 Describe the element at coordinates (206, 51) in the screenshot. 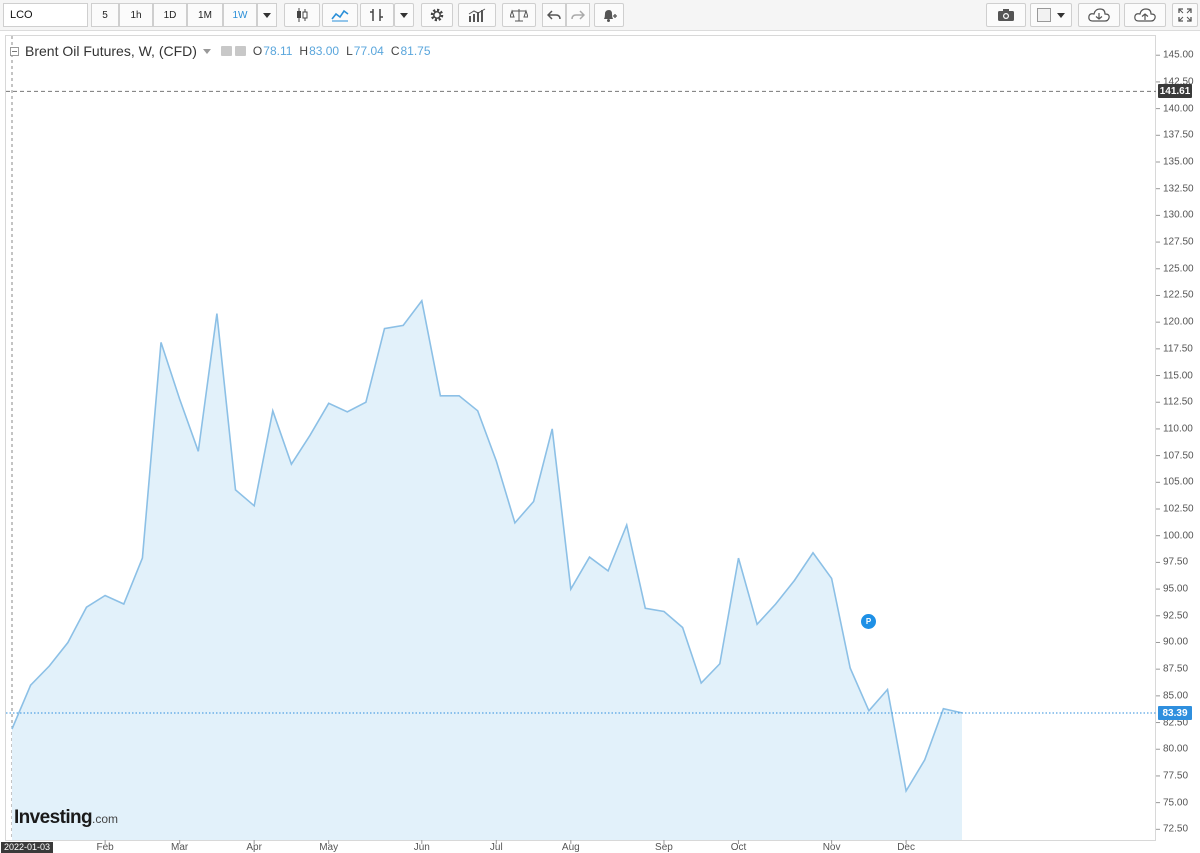

I see `chevron-down-icon` at that location.